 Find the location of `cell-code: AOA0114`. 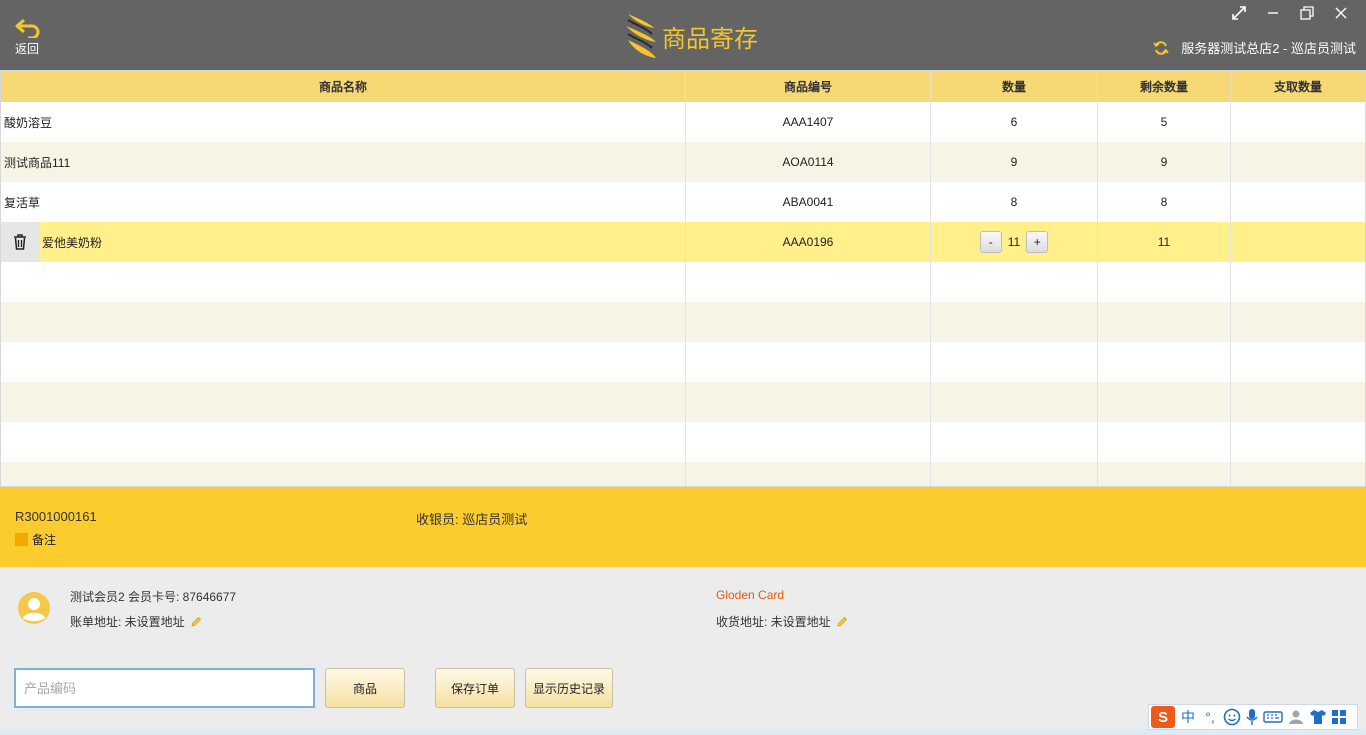

cell-code: AOA0114 is located at coordinates (808, 162).